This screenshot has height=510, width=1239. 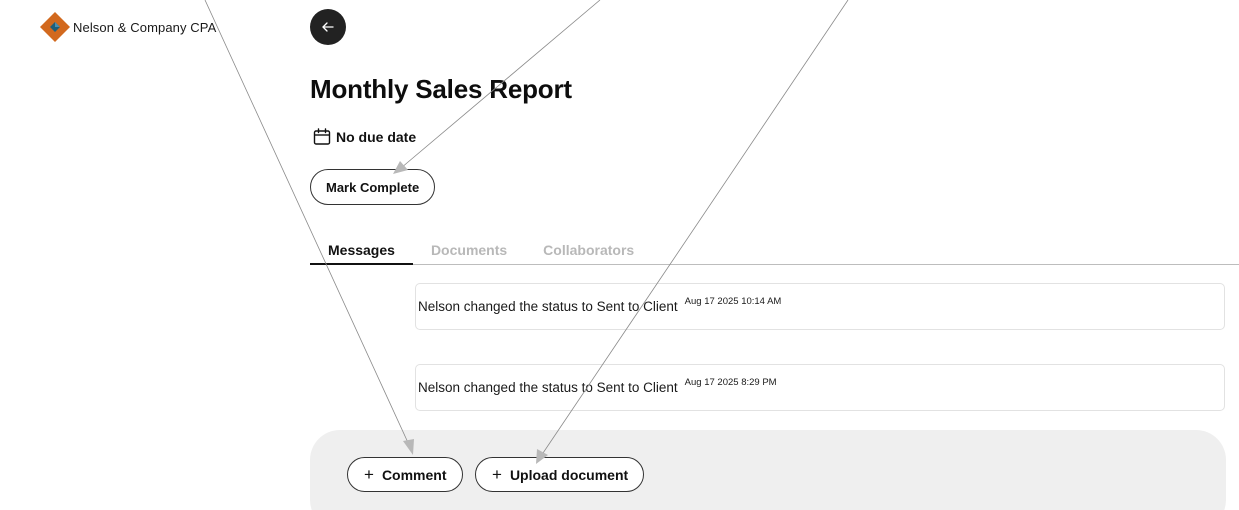 What do you see at coordinates (307, 224) in the screenshot?
I see `annotation-arrow-line` at bounding box center [307, 224].